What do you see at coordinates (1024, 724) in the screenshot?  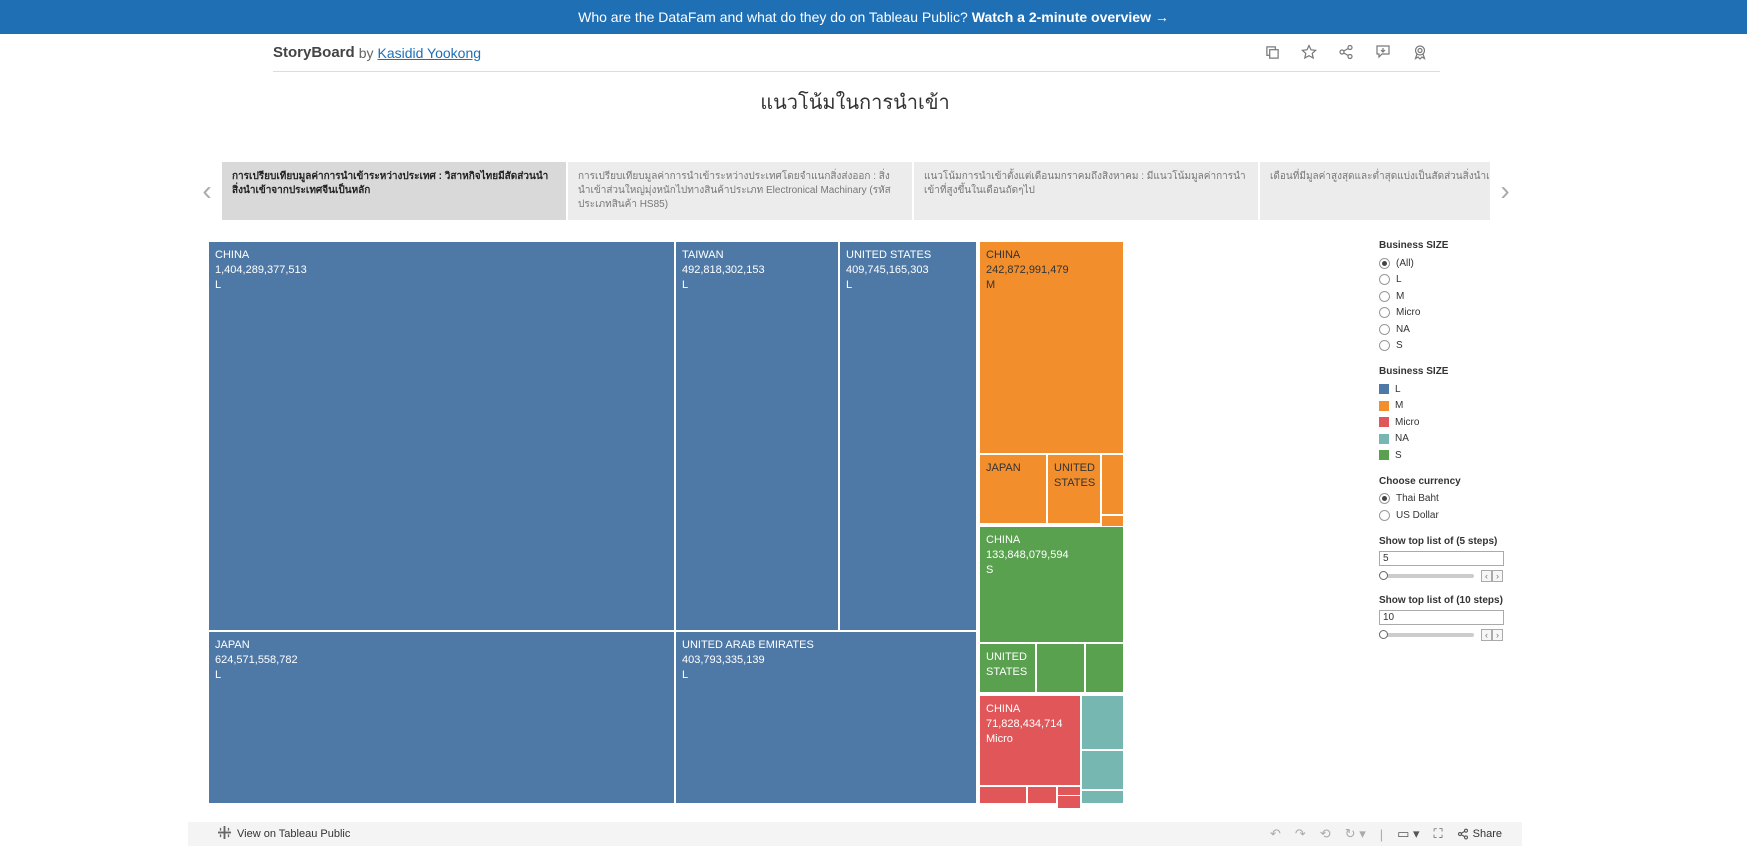 I see `cell-value: 71,828,434,714` at bounding box center [1024, 724].